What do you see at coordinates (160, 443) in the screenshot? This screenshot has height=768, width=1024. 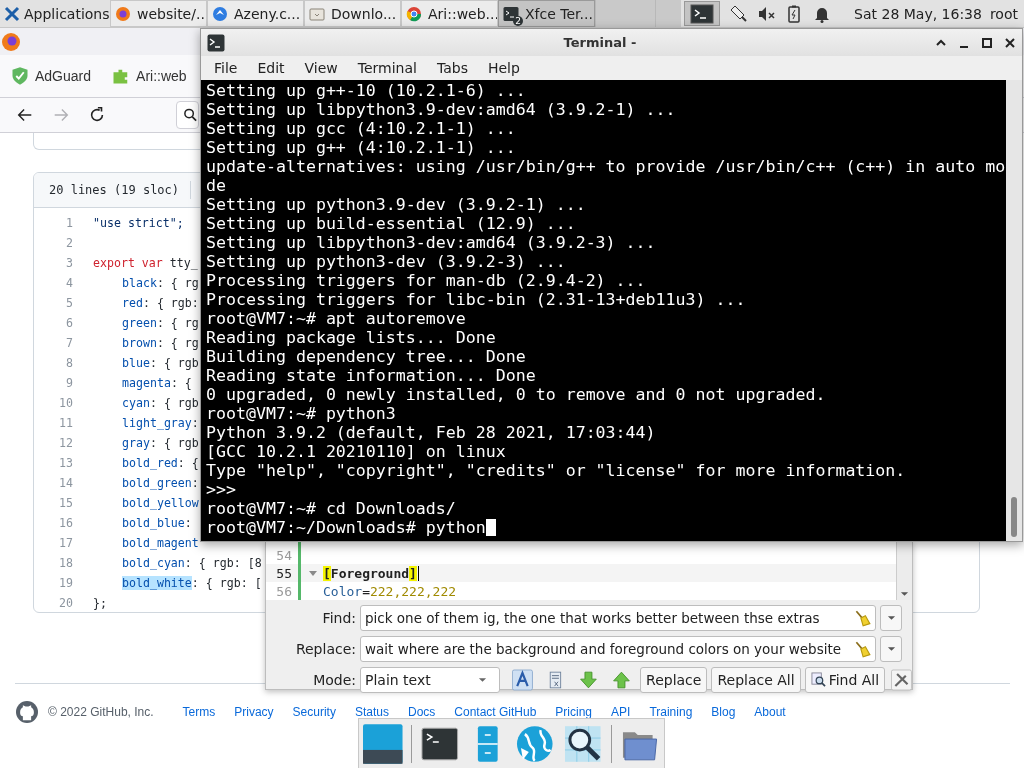 I see `code-line: gray: { rgb` at bounding box center [160, 443].